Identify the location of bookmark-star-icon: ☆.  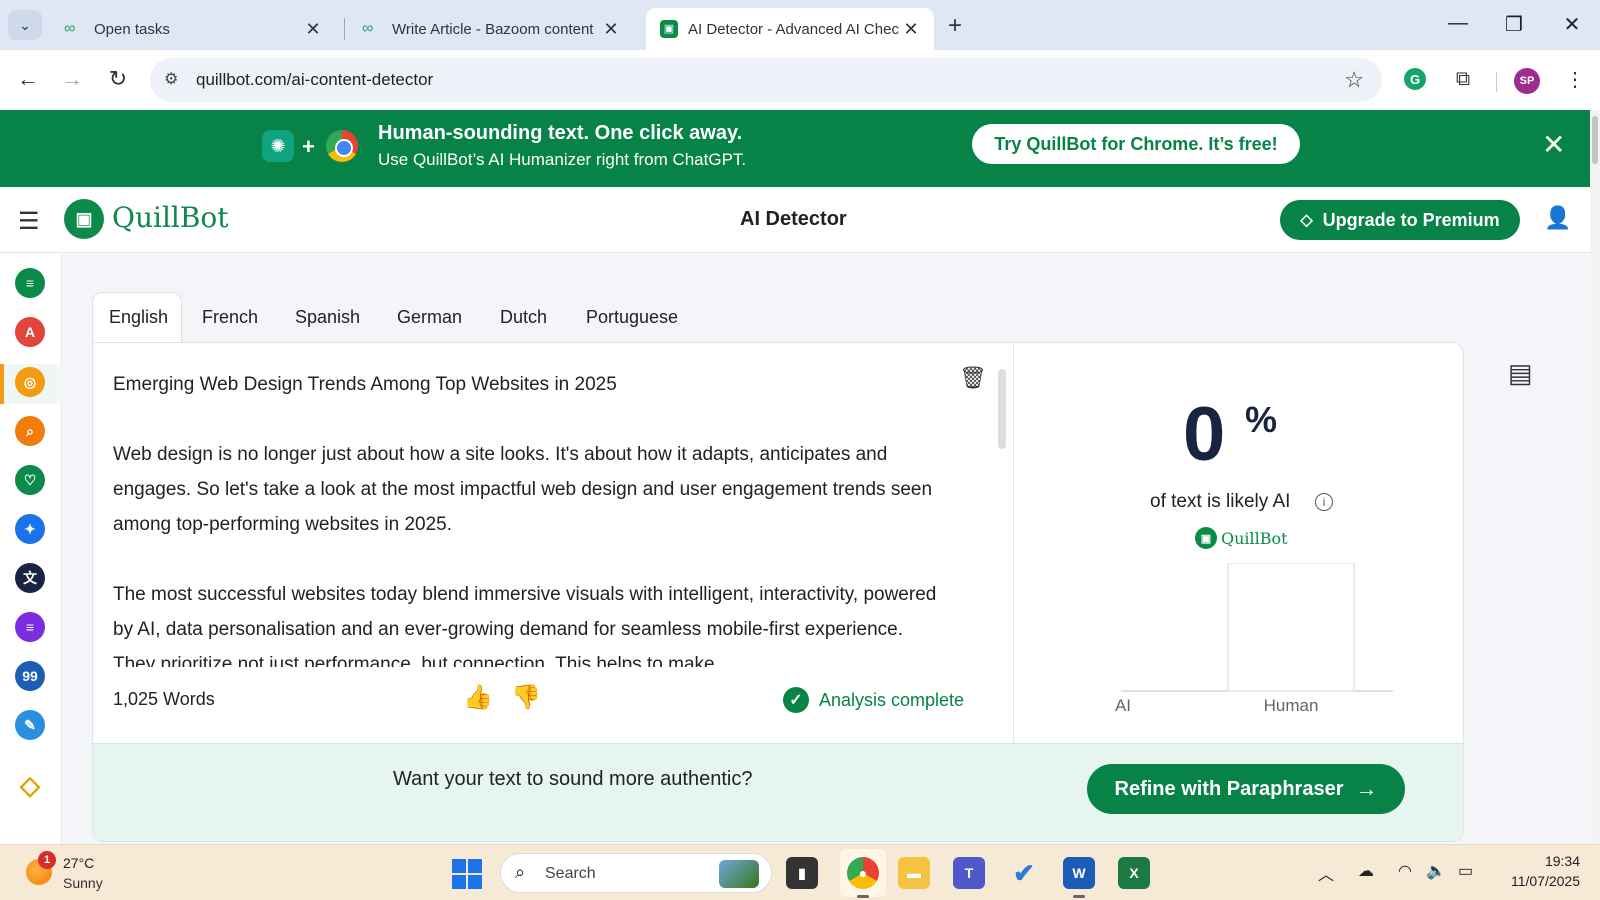
(1354, 80).